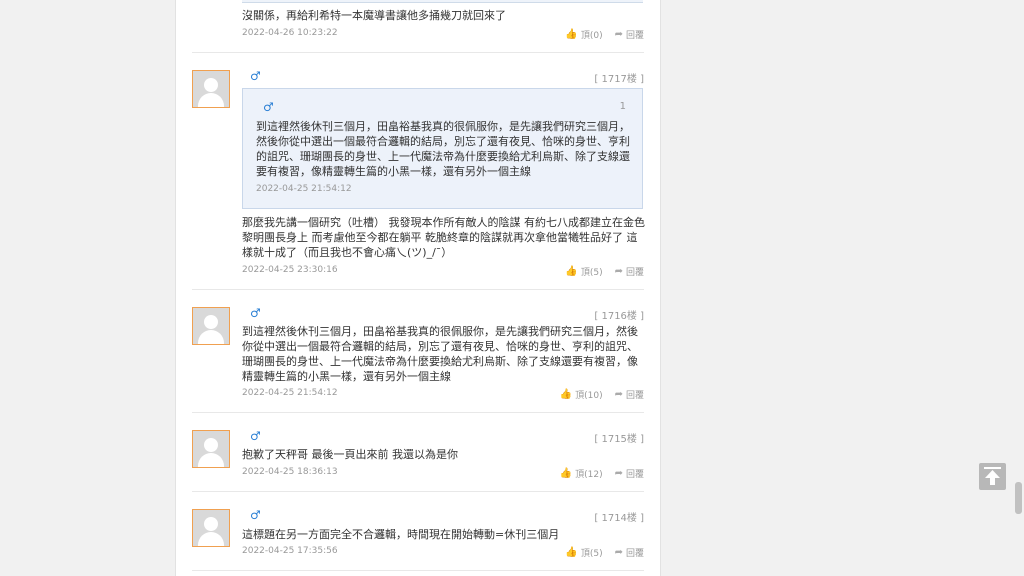 Image resolution: width=1024 pixels, height=576 pixels. I want to click on like-button: 👍 頂(10), so click(581, 394).